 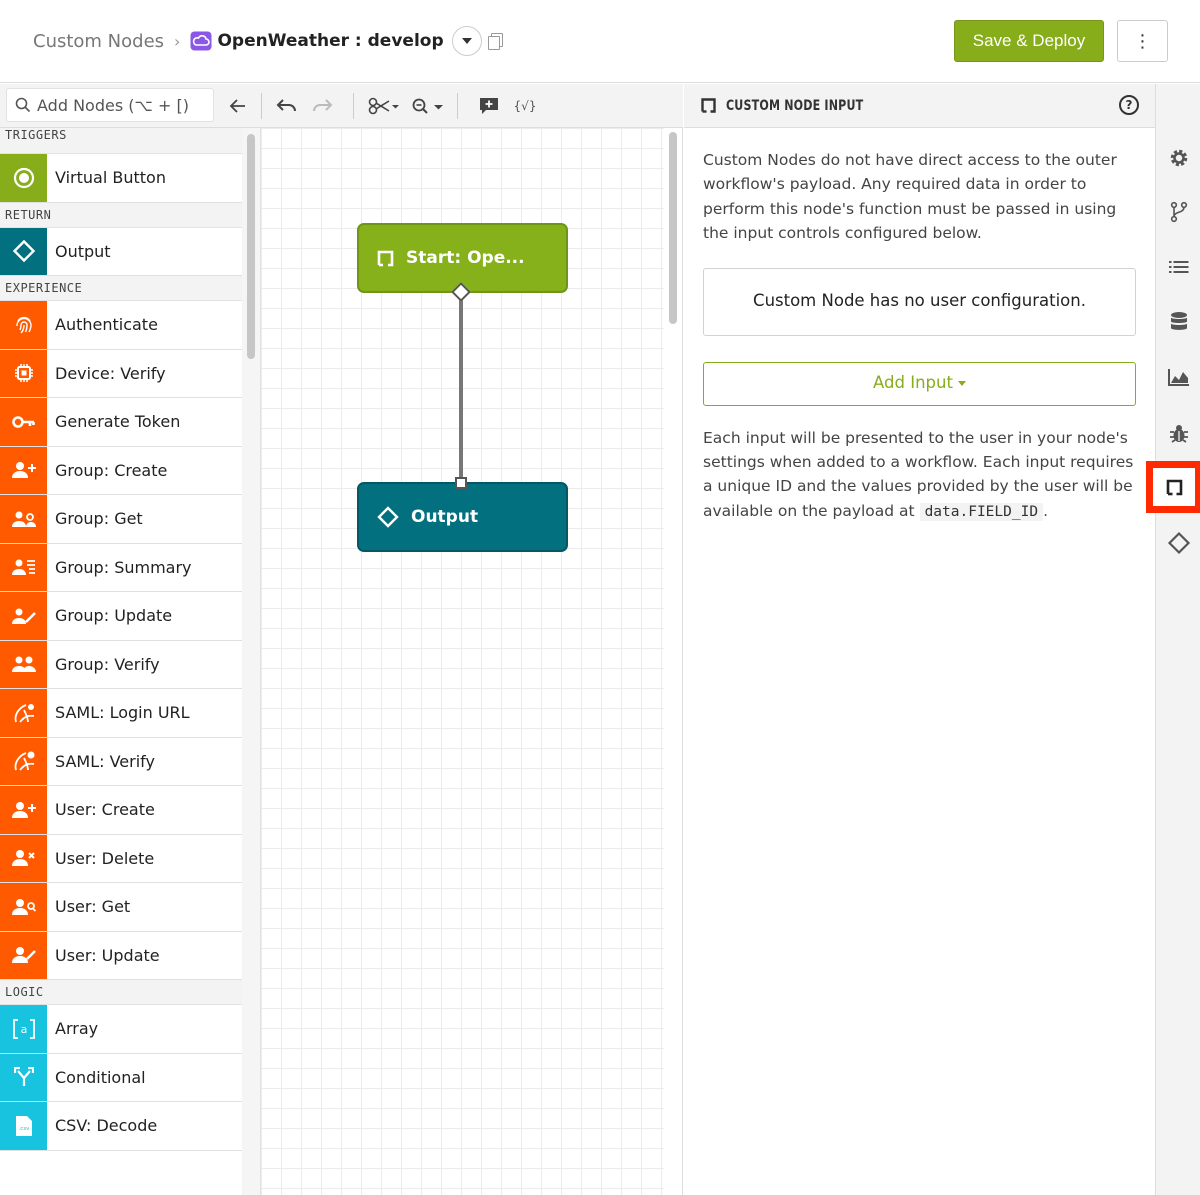 What do you see at coordinates (23, 664) in the screenshot?
I see `group-icon` at bounding box center [23, 664].